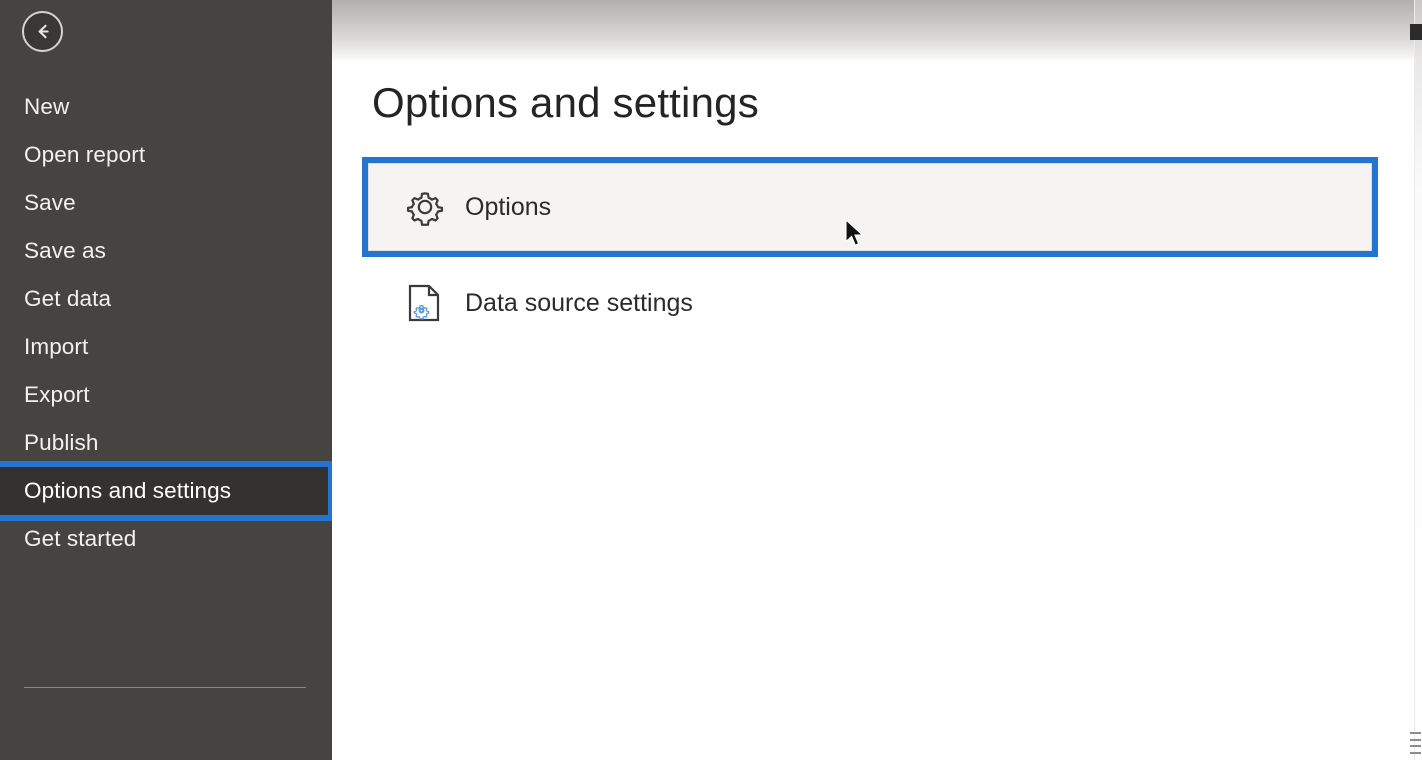 Image resolution: width=1422 pixels, height=760 pixels. Describe the element at coordinates (65, 250) in the screenshot. I see `sidebar-item-label: Save as` at that location.